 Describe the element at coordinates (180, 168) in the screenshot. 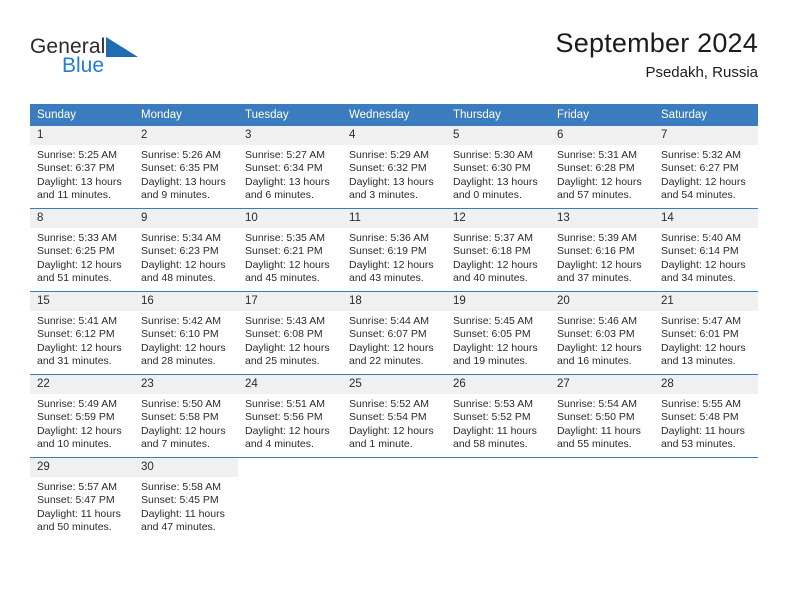

I see `sunset-text: Sunset: 6:35 PM` at that location.